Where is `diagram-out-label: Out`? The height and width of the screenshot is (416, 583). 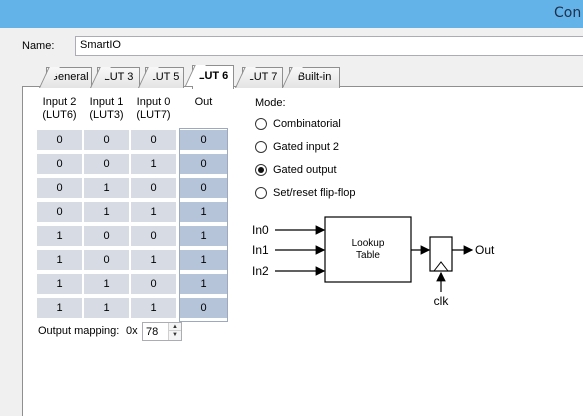 diagram-out-label: Out is located at coordinates (485, 250).